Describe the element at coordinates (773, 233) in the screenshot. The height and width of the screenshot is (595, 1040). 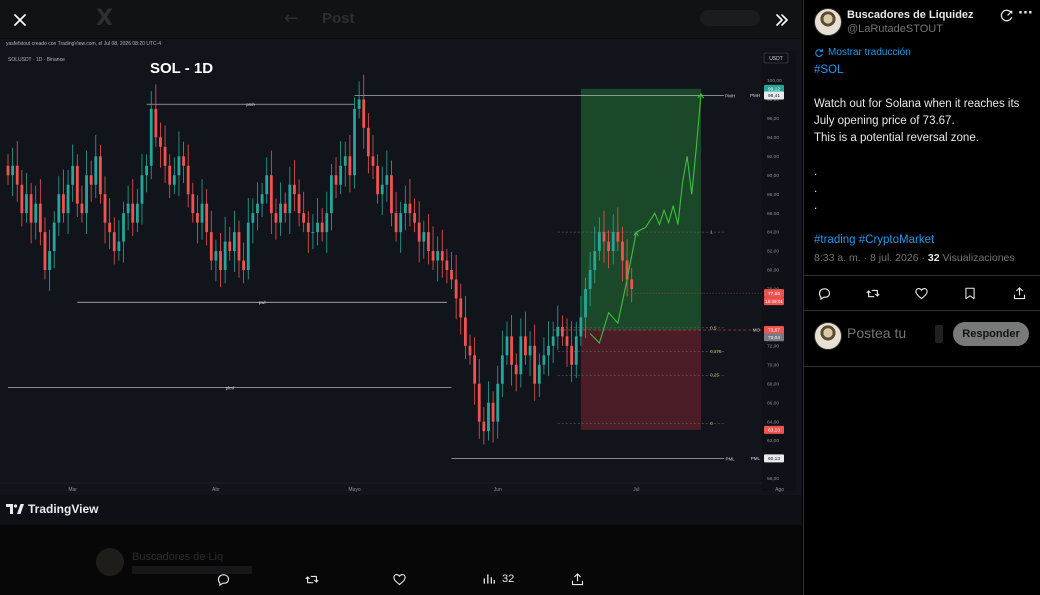
I see `y-tick-label: 84,00` at that location.